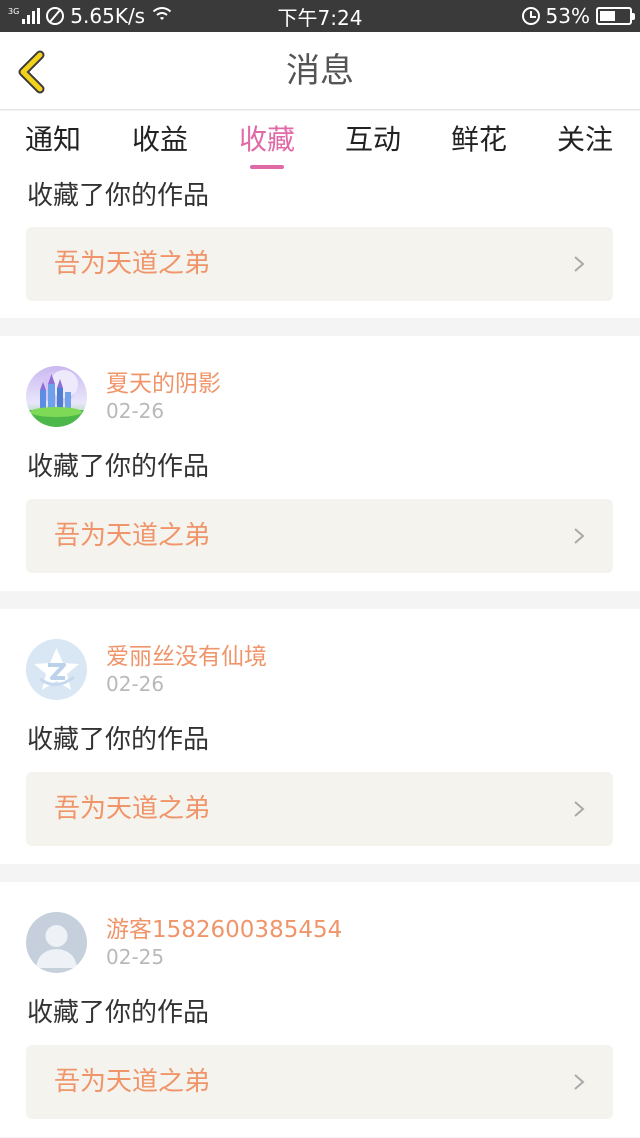 The width and height of the screenshot is (640, 1138). I want to click on page-title: 消息, so click(320, 71).